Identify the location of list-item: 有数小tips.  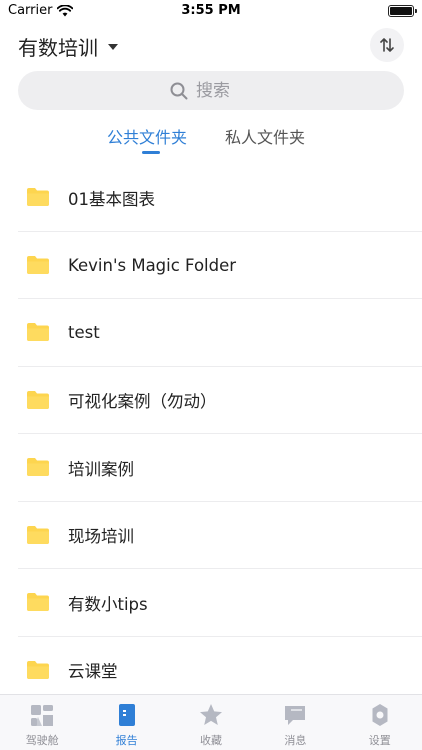
(211, 603).